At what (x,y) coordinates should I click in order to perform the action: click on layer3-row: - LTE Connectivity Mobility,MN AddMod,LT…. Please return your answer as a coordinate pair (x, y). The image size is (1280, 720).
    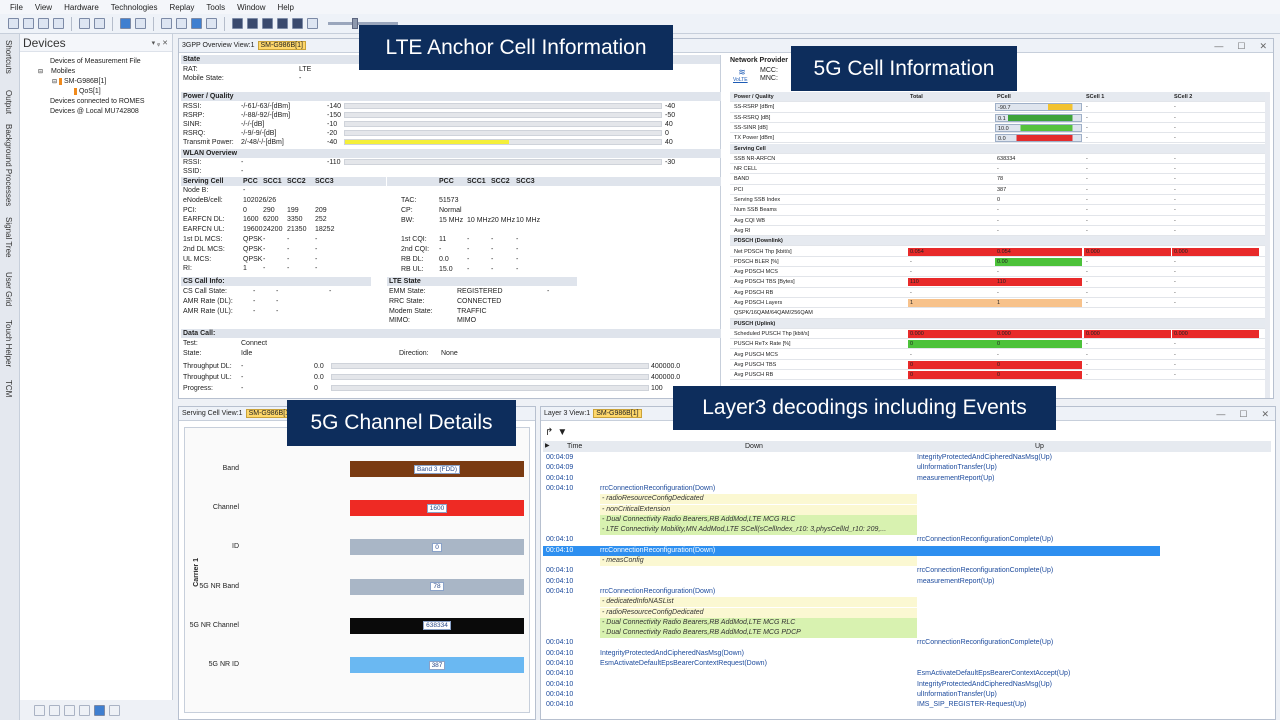
    Looking at the image, I should click on (907, 530).